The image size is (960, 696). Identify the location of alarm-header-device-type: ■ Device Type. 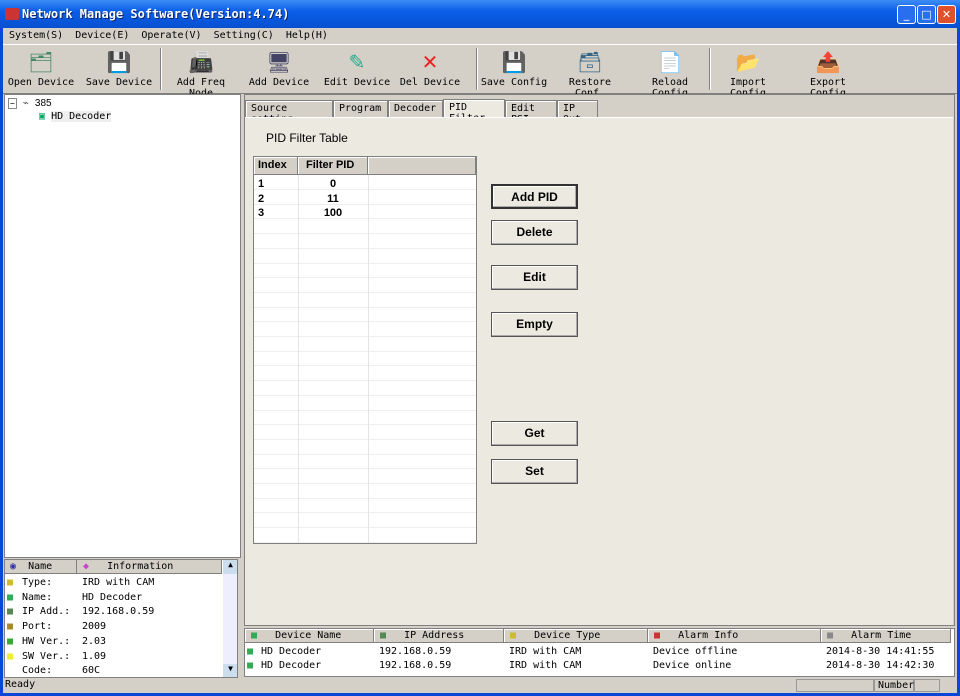
(576, 636).